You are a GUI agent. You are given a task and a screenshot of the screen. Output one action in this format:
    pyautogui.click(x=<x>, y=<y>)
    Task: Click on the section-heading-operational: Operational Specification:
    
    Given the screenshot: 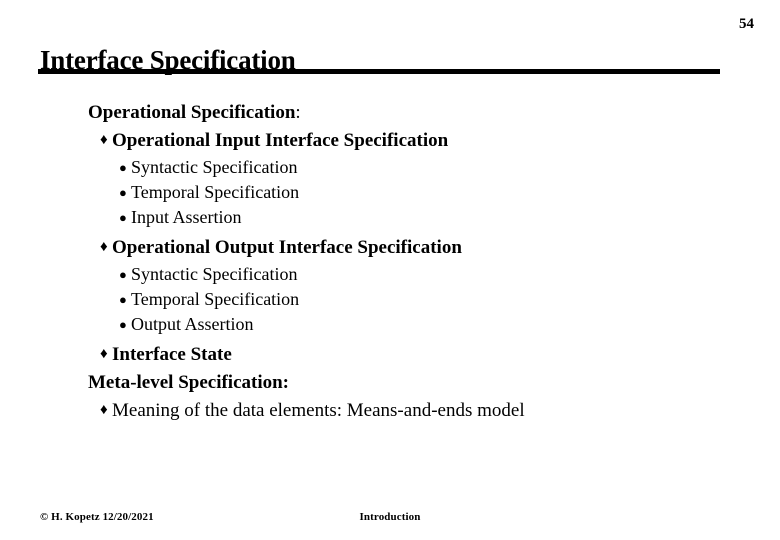 What is the action you would take?
    pyautogui.click(x=418, y=112)
    